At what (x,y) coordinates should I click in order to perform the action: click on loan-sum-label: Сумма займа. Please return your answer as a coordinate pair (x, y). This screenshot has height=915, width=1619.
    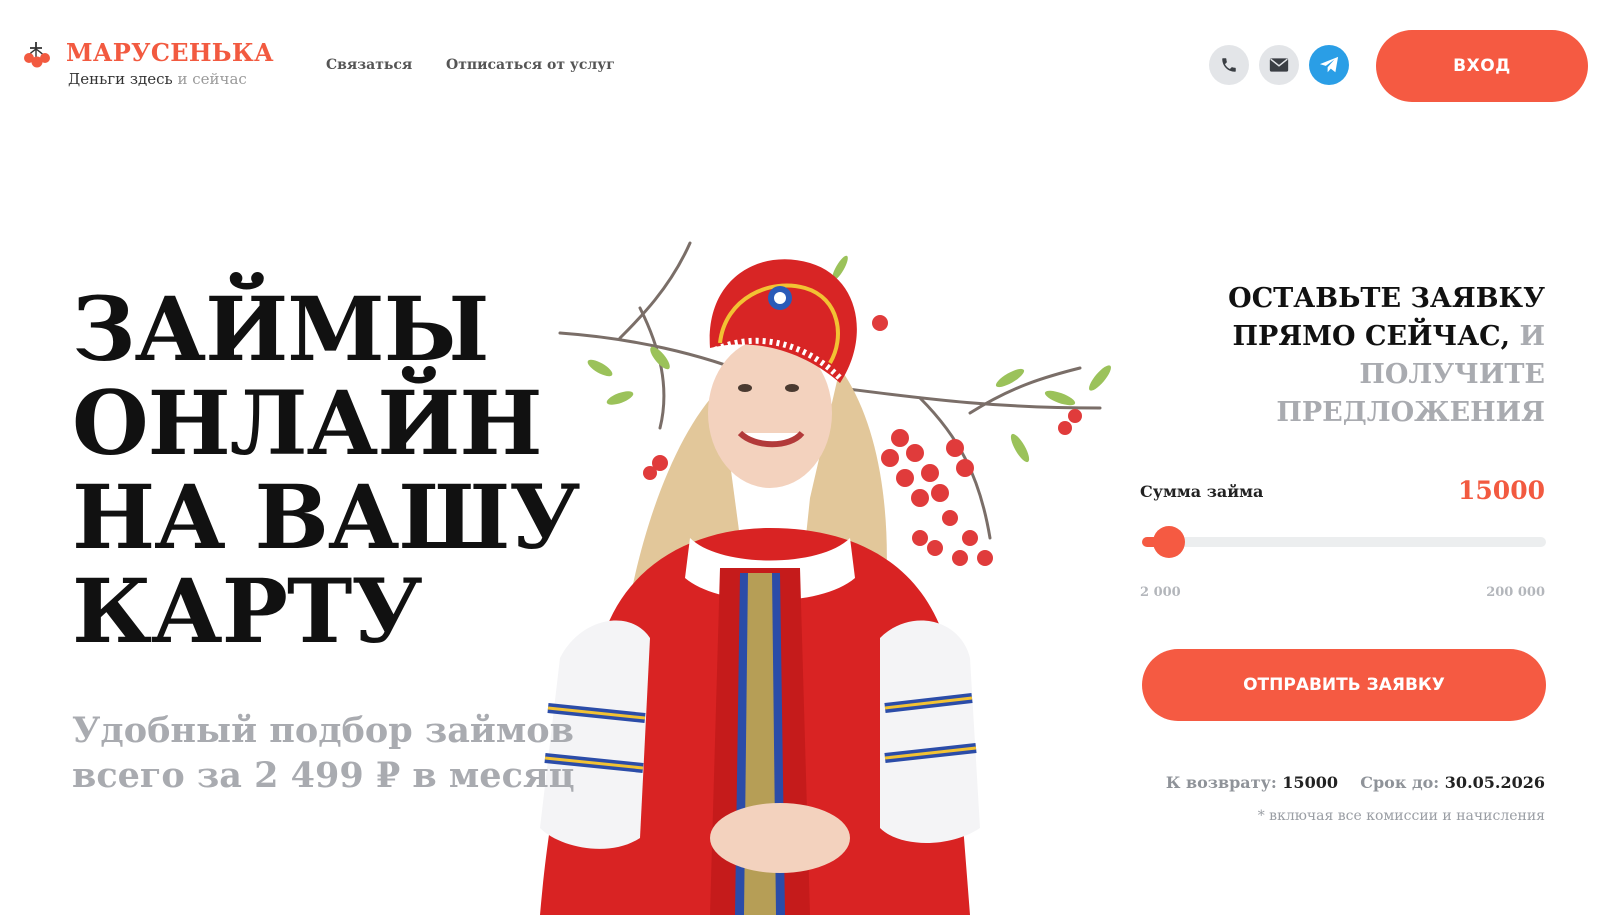
    Looking at the image, I should click on (1202, 491).